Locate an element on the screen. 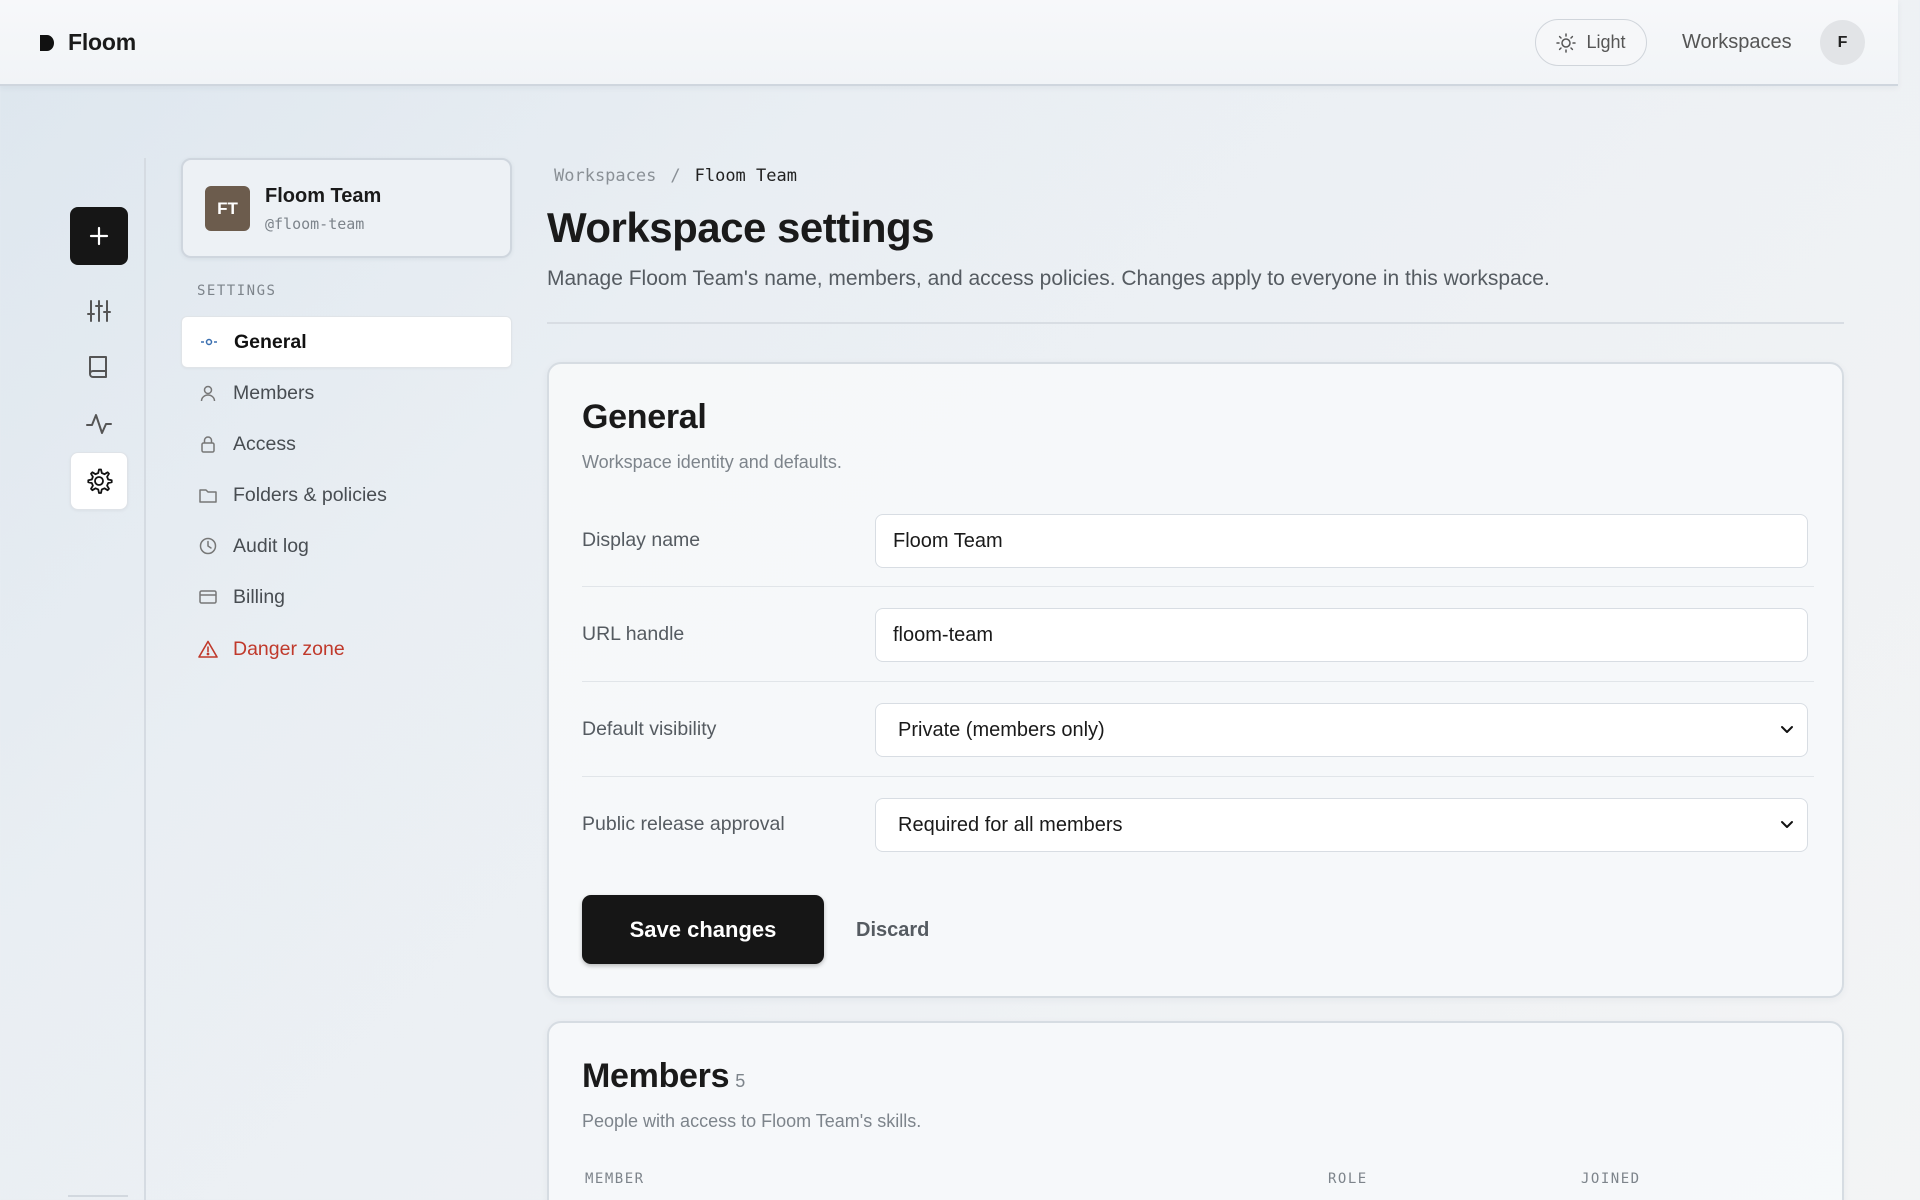 The width and height of the screenshot is (1920, 1200). book-icon is located at coordinates (99, 367).